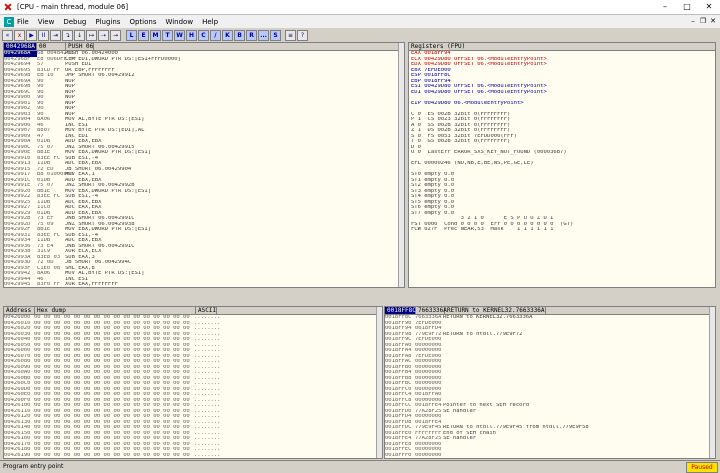  I want to click on menu-window: Window, so click(179, 22).